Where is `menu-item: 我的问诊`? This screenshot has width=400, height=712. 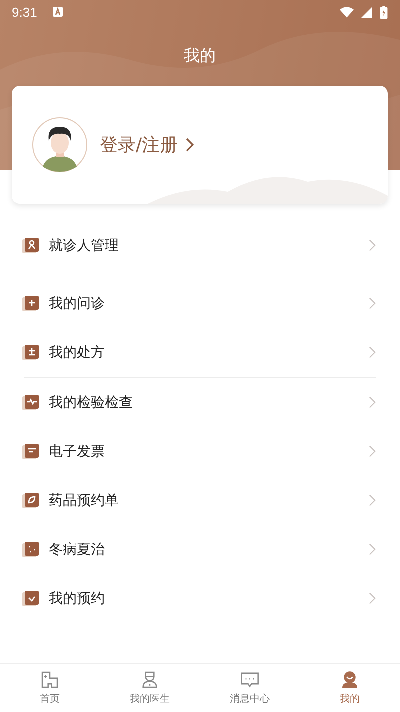
menu-item: 我的问诊 is located at coordinates (200, 303).